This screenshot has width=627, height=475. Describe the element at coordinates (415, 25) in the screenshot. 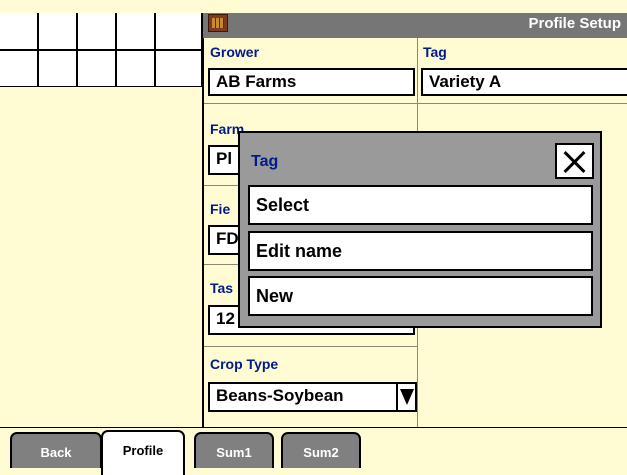

I see `title-bar: Profile Setup` at that location.